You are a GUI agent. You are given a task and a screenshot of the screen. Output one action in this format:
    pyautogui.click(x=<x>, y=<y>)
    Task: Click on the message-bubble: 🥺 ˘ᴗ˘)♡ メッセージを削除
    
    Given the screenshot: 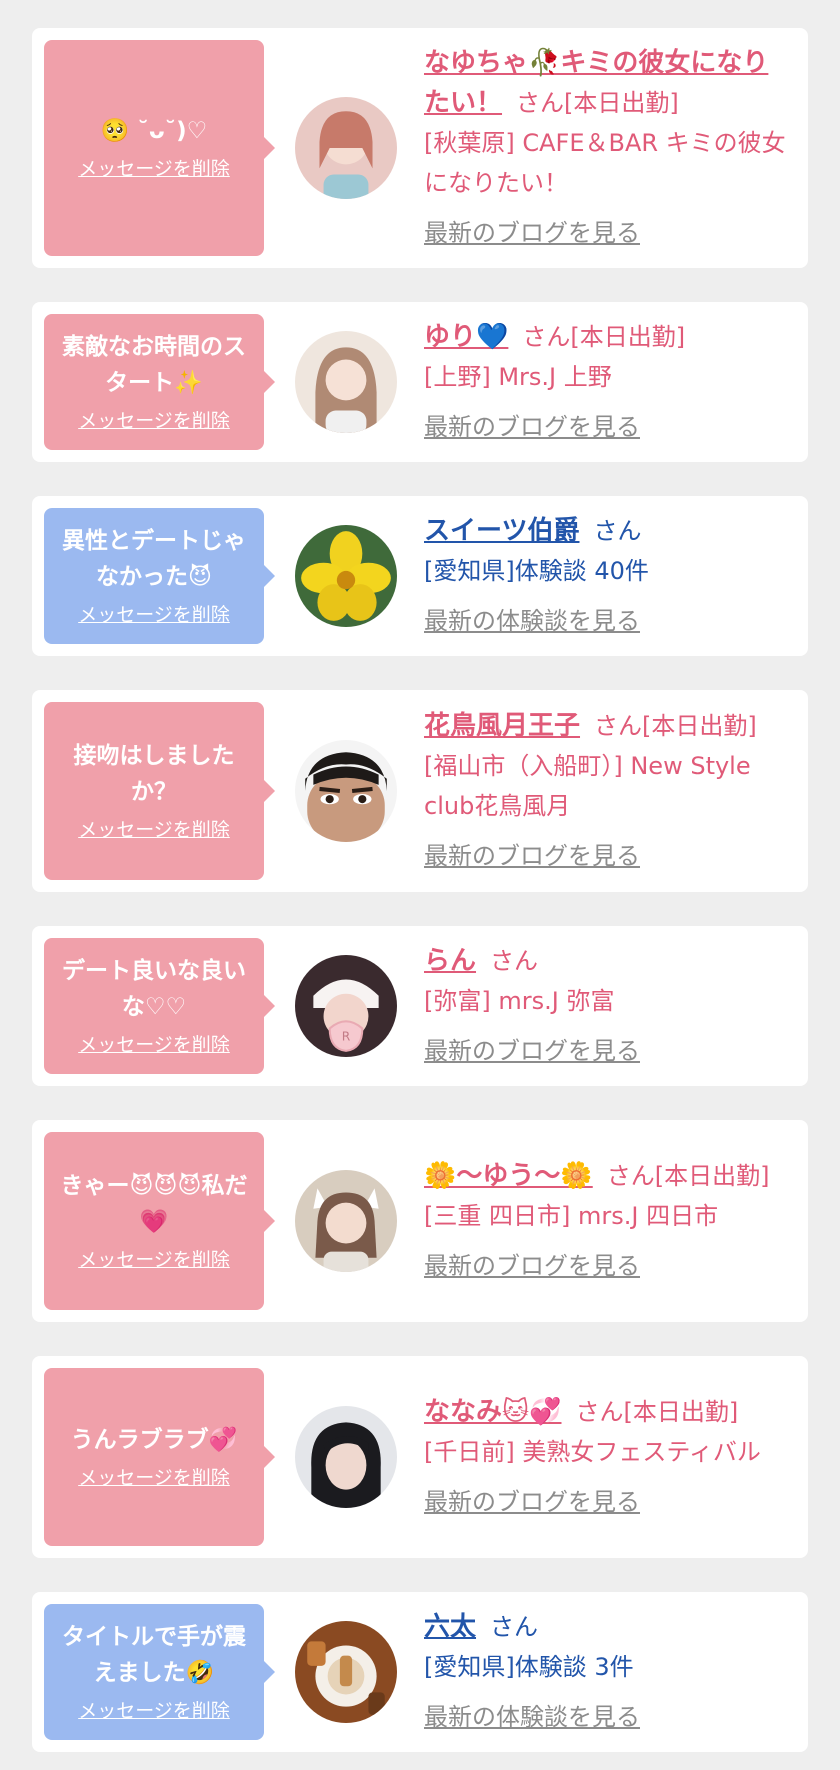 What is the action you would take?
    pyautogui.click(x=159, y=148)
    